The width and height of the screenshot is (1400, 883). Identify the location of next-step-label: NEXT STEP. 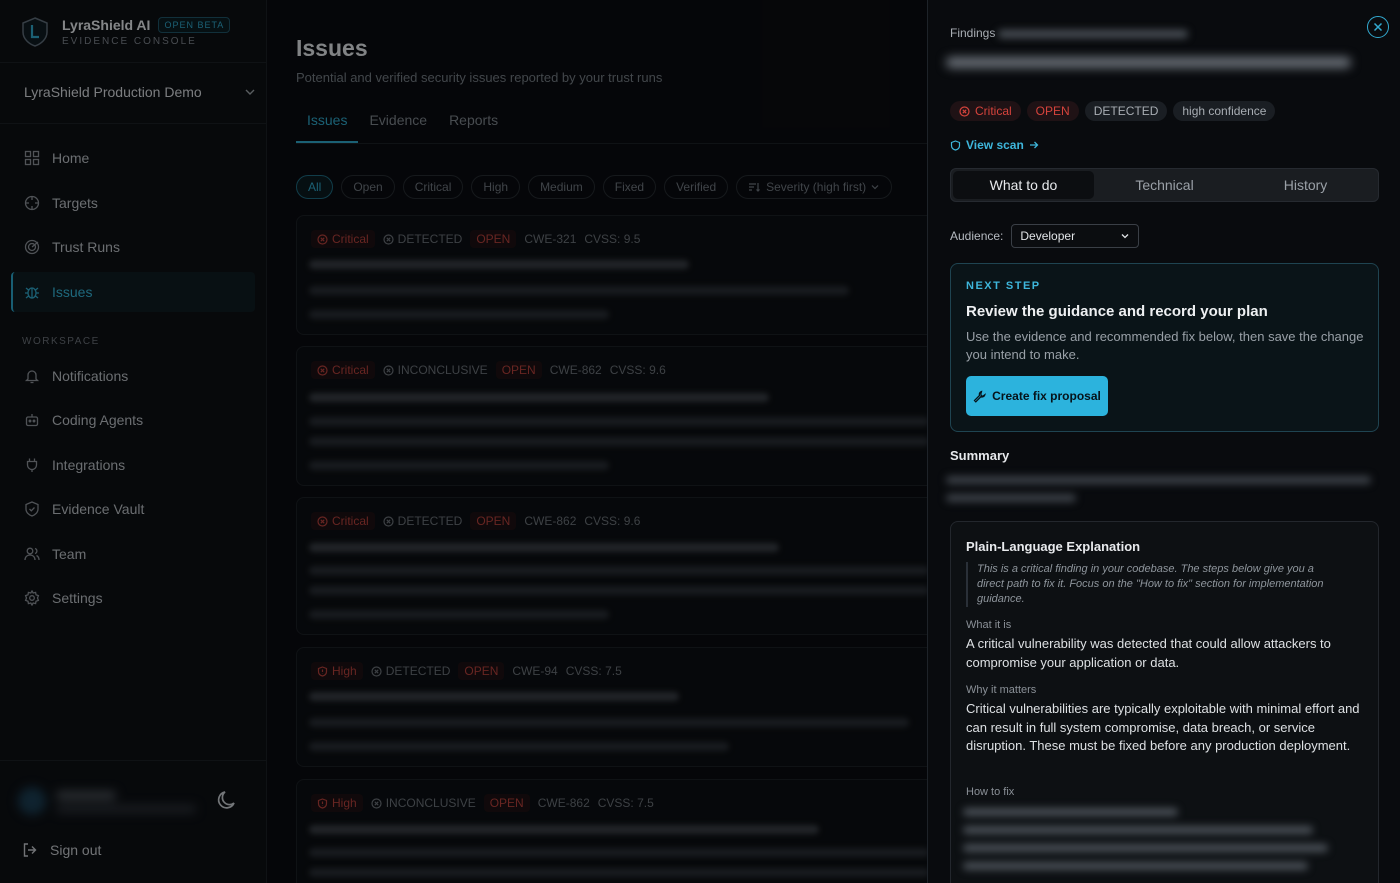
(1003, 286).